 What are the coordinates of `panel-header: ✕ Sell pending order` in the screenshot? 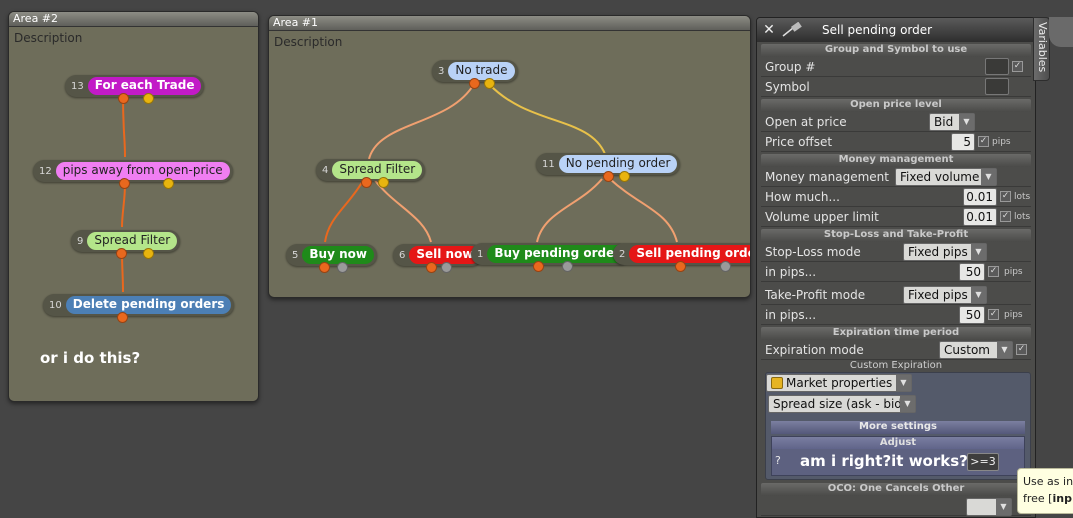 It's located at (896, 30).